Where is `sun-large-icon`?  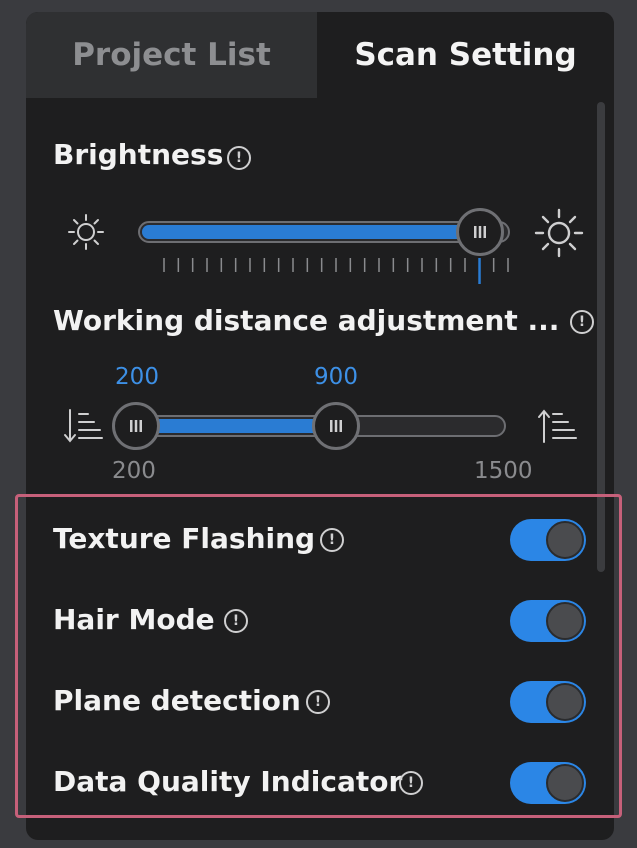 sun-large-icon is located at coordinates (559, 233).